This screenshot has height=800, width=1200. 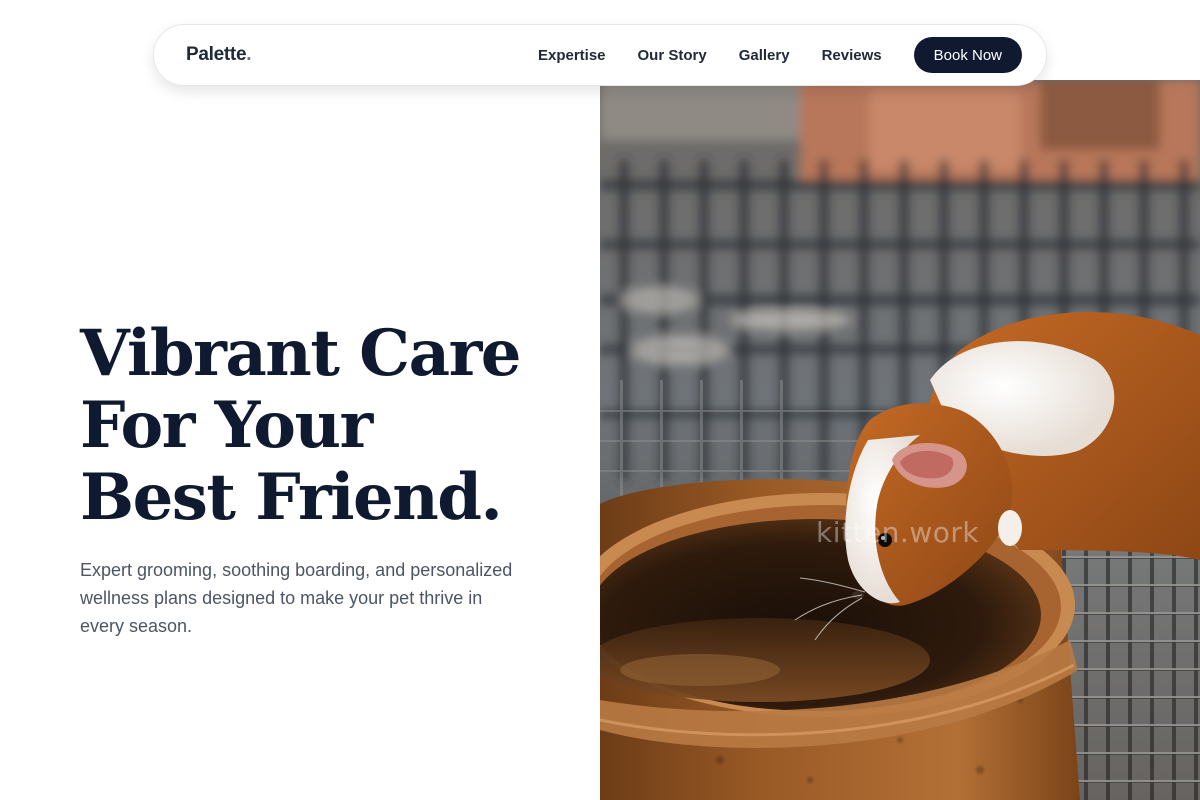 I want to click on hero-title-line-3: Best Friend., so click(x=291, y=497).